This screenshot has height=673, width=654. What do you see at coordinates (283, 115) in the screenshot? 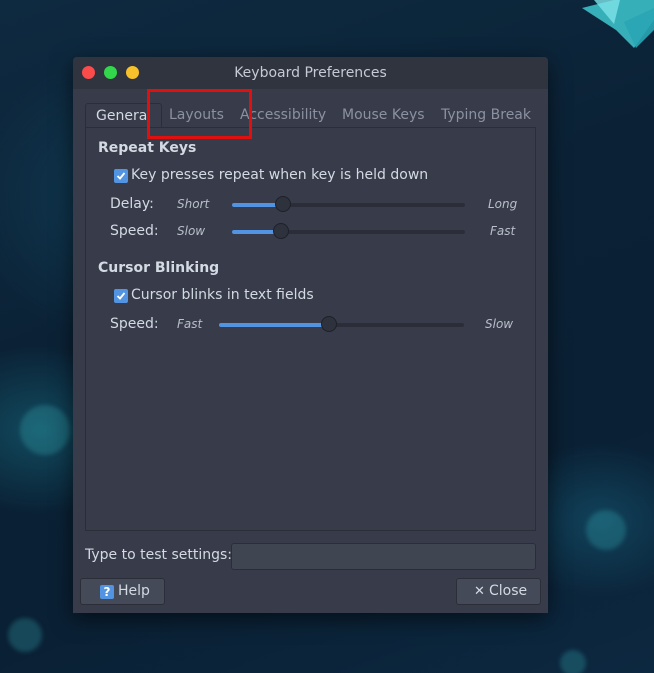
I see `tab-accessibility: Accessibility` at bounding box center [283, 115].